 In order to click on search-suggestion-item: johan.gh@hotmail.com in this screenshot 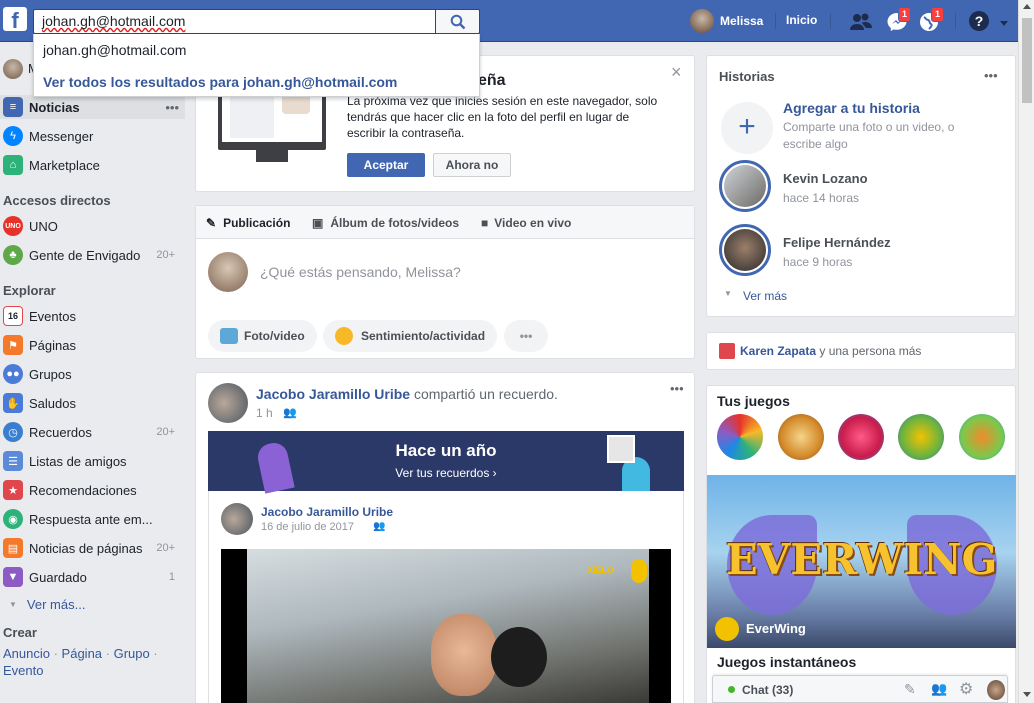, I will do `click(114, 50)`.